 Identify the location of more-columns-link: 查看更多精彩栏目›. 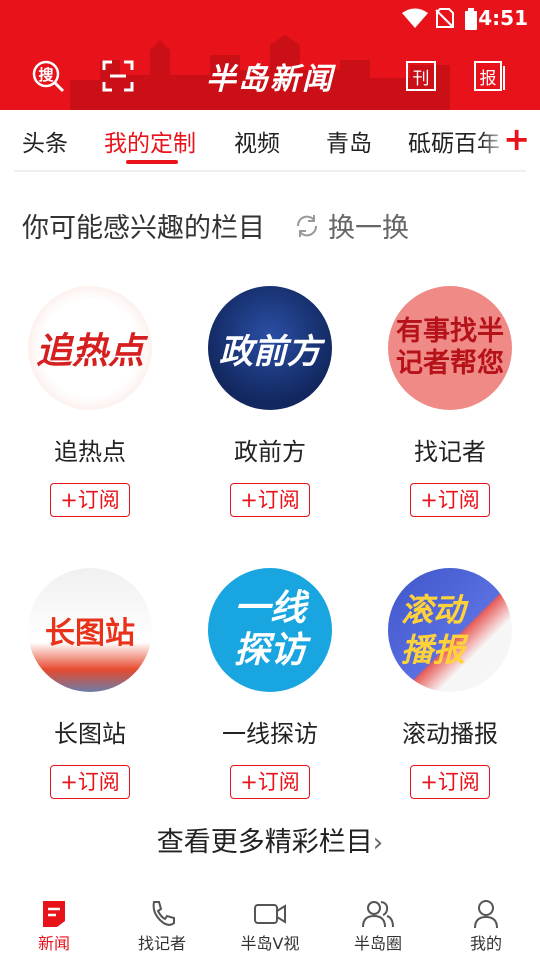
(270, 839).